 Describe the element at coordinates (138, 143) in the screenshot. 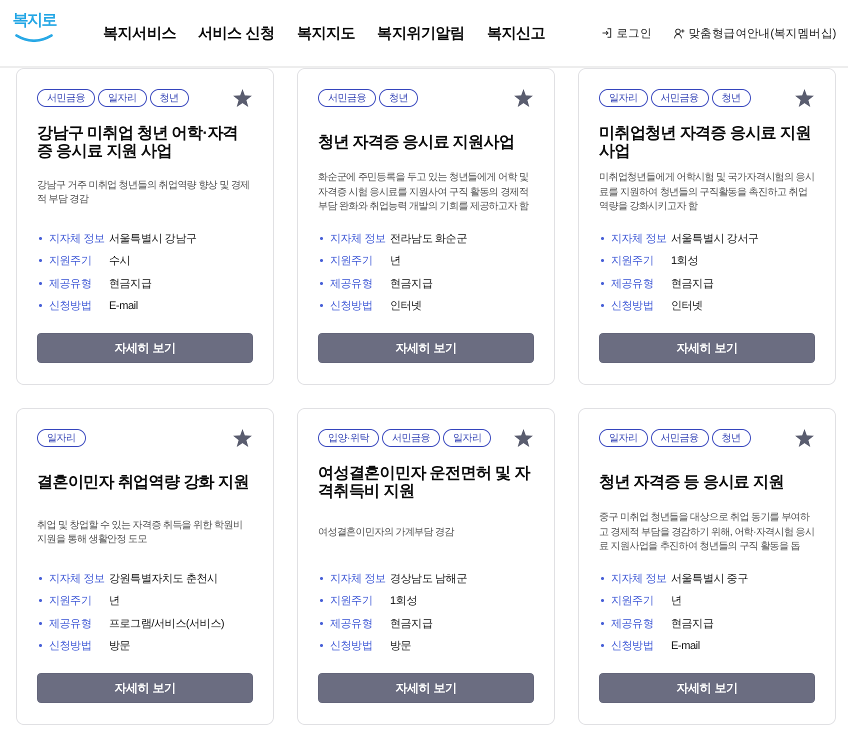

I see `card-title: 강남구 미취업 청년 어학·자격증 응시료 지원 사업` at that location.